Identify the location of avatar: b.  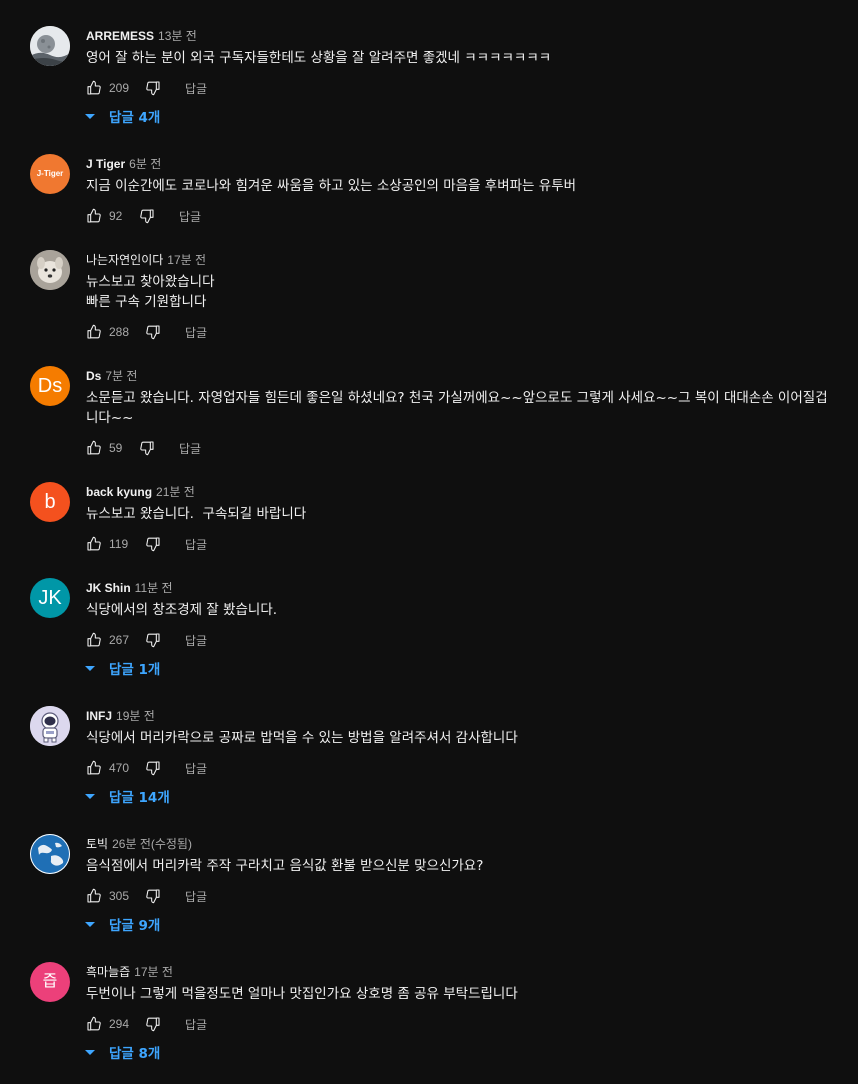
(50, 502).